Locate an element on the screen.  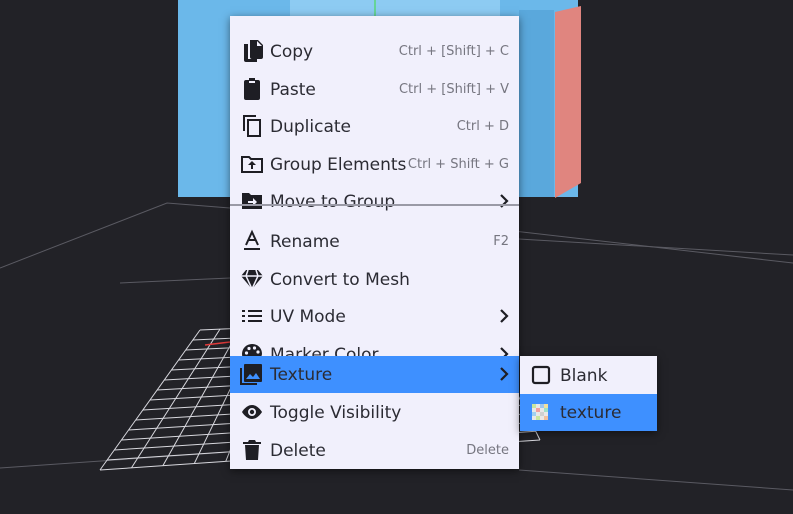
duplicate-icon is located at coordinates (252, 126).